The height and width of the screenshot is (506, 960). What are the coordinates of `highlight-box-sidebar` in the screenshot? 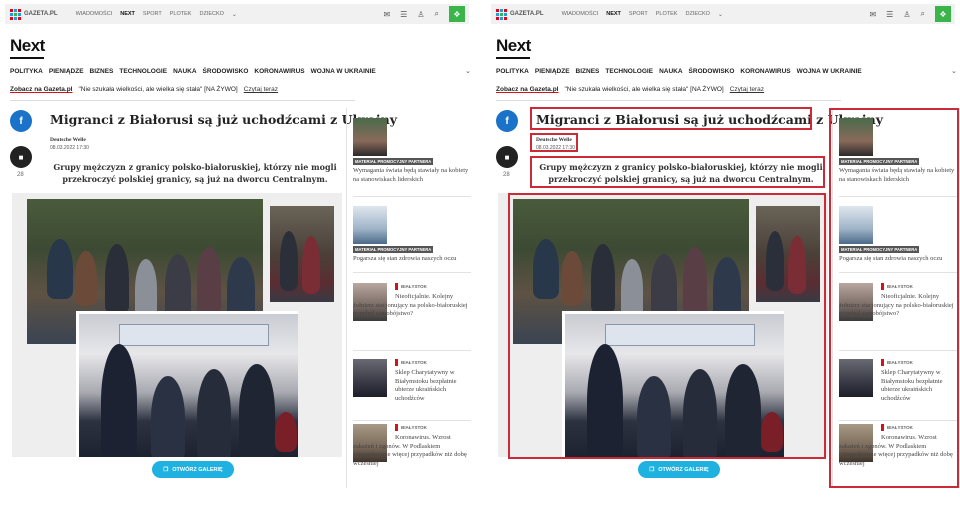 It's located at (894, 298).